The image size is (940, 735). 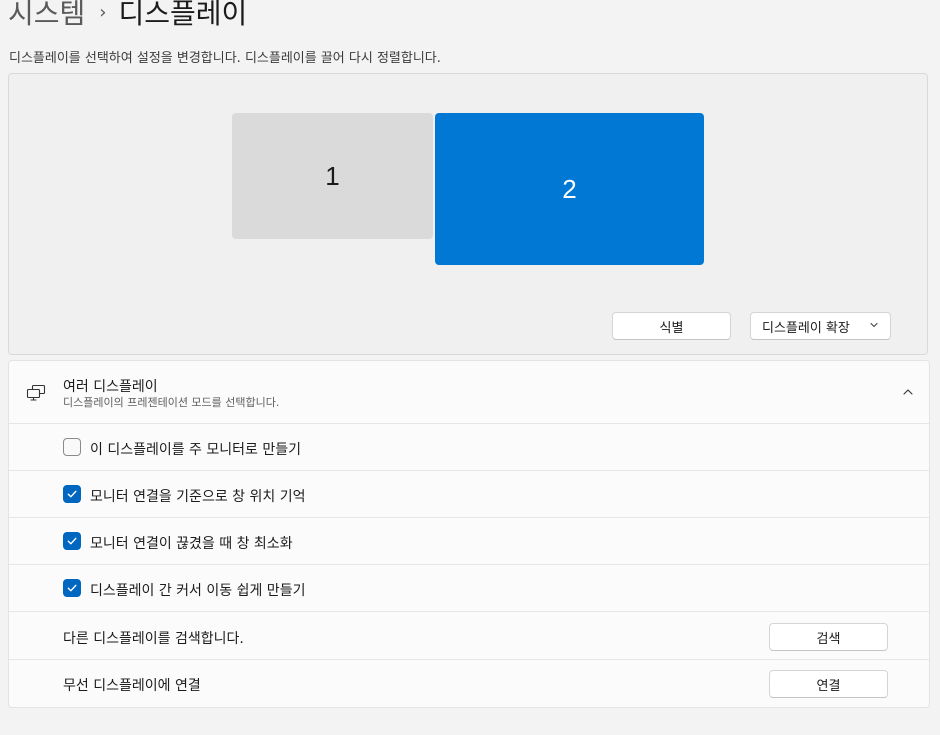 I want to click on multiple-displays-subtitle: 디스플레이의 프레젠테이션 모드를 선택합니다., so click(x=171, y=402).